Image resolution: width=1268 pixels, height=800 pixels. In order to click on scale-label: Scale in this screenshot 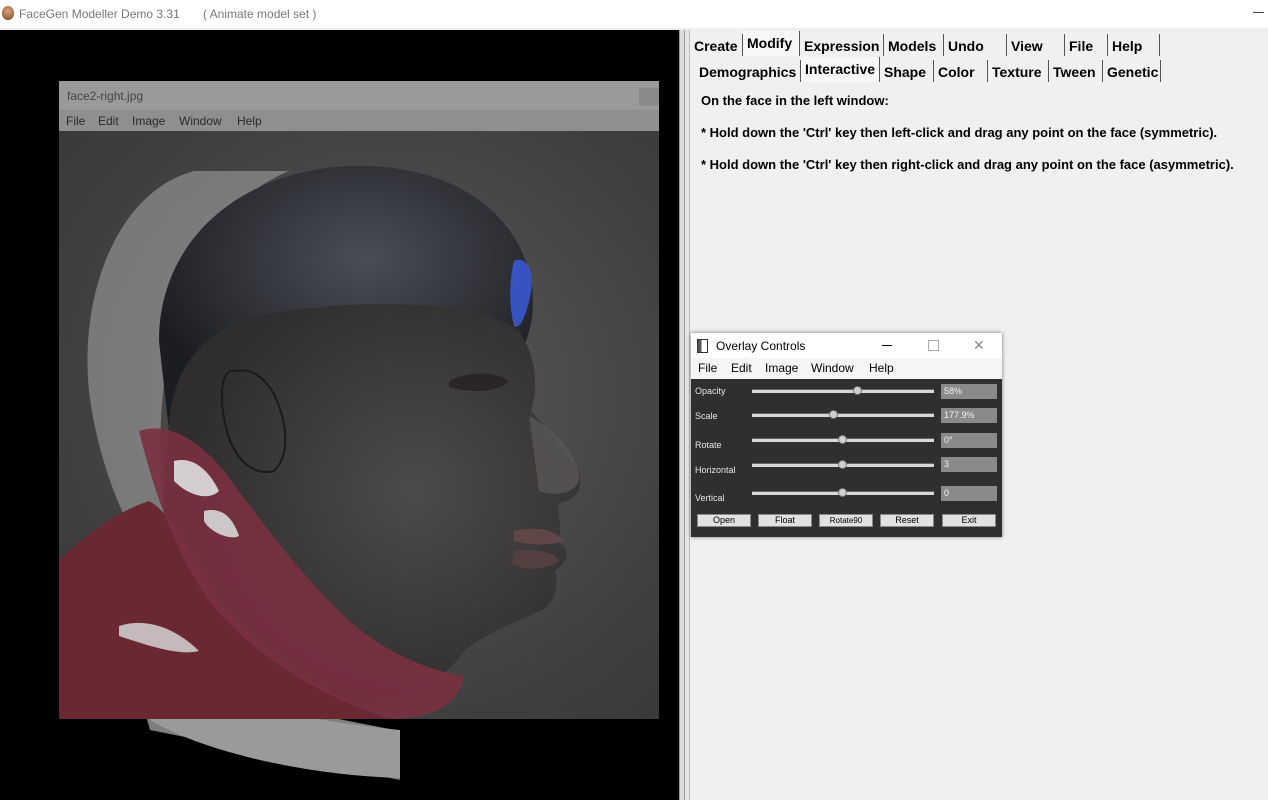, I will do `click(706, 416)`.